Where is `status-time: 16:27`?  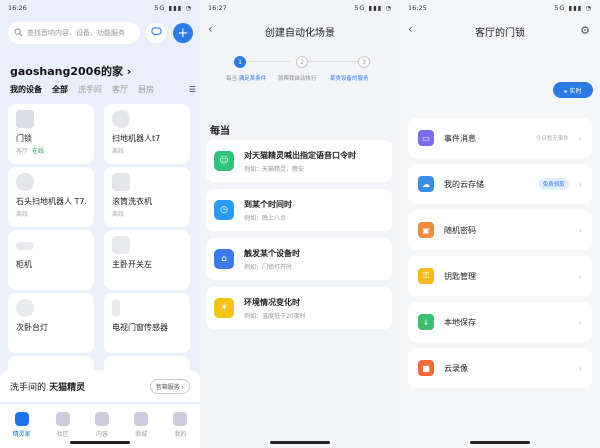
status-time: 16:27 is located at coordinates (217, 8).